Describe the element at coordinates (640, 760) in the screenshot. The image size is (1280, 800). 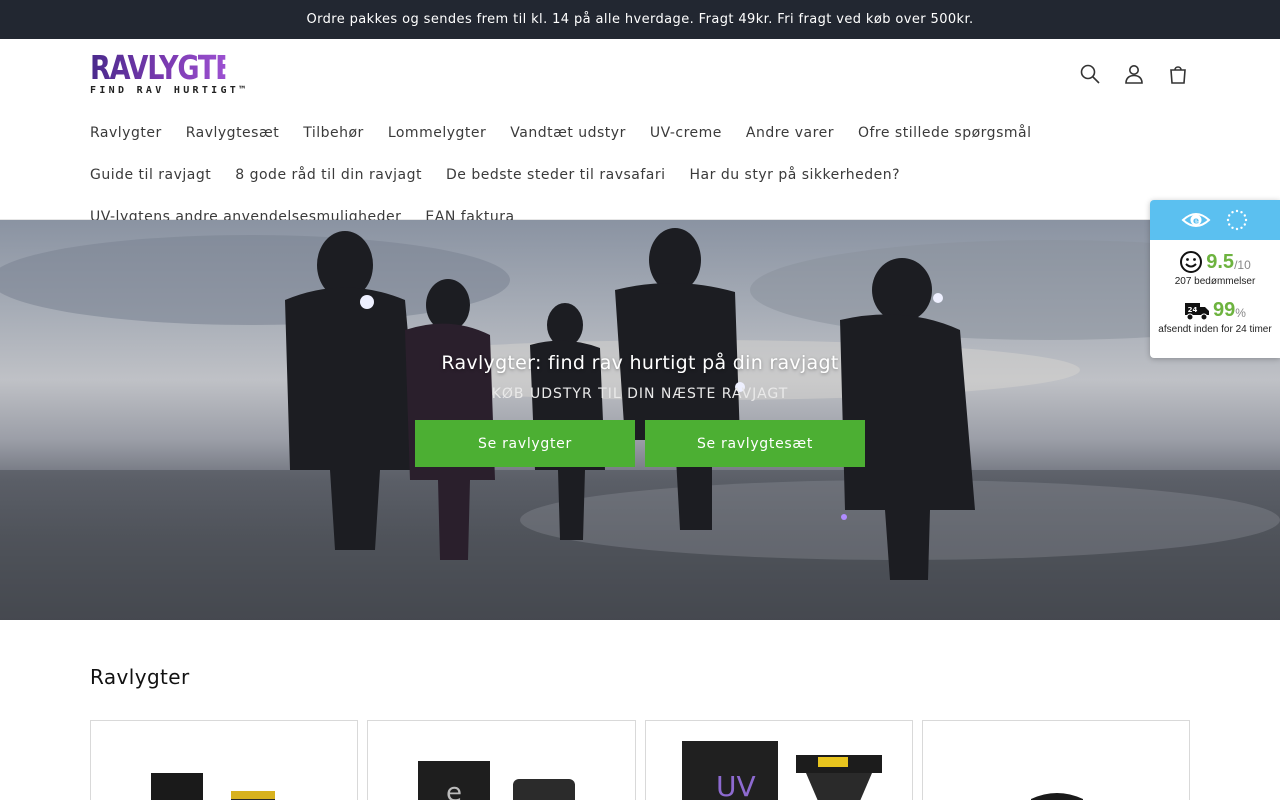
I see `product-grid: e UV` at that location.